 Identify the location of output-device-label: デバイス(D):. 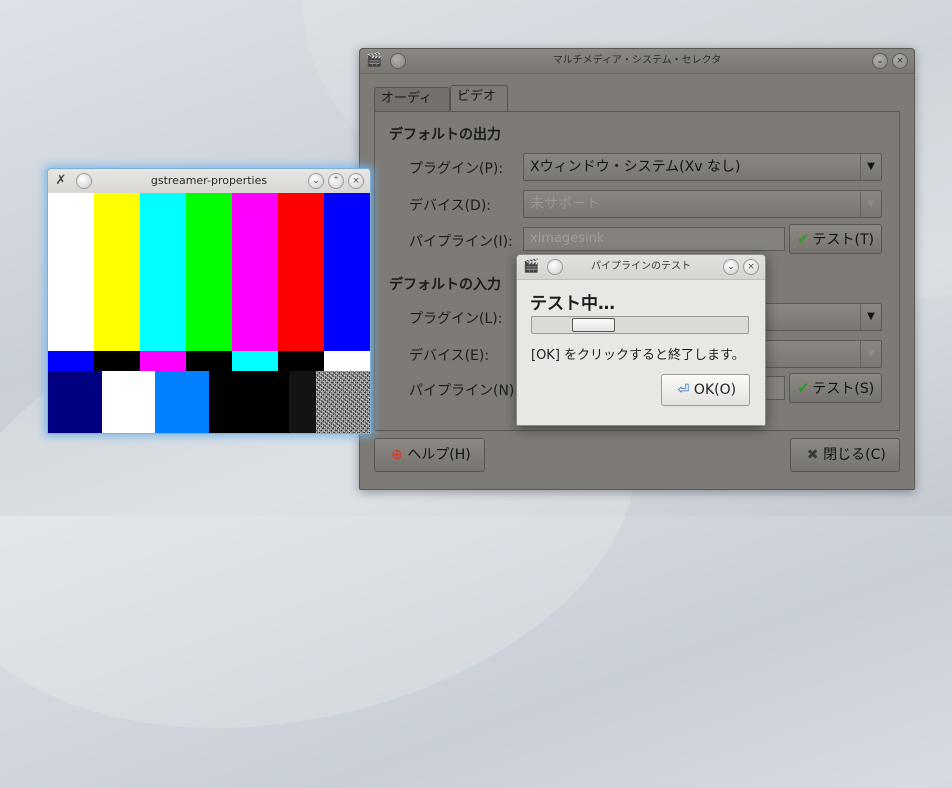
(450, 206).